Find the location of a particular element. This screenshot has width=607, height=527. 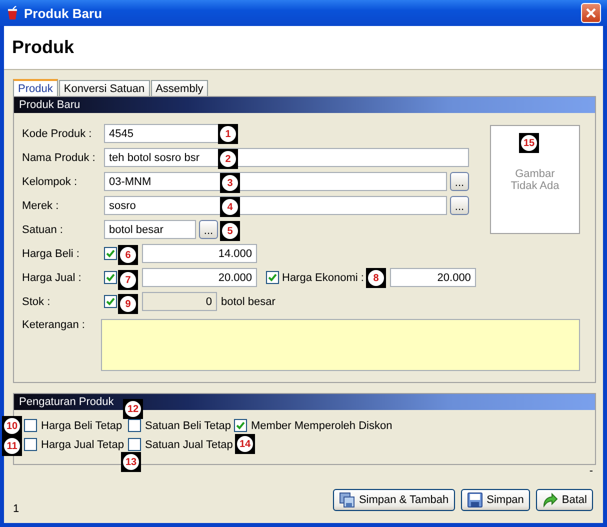

input-field: 0 is located at coordinates (179, 301).